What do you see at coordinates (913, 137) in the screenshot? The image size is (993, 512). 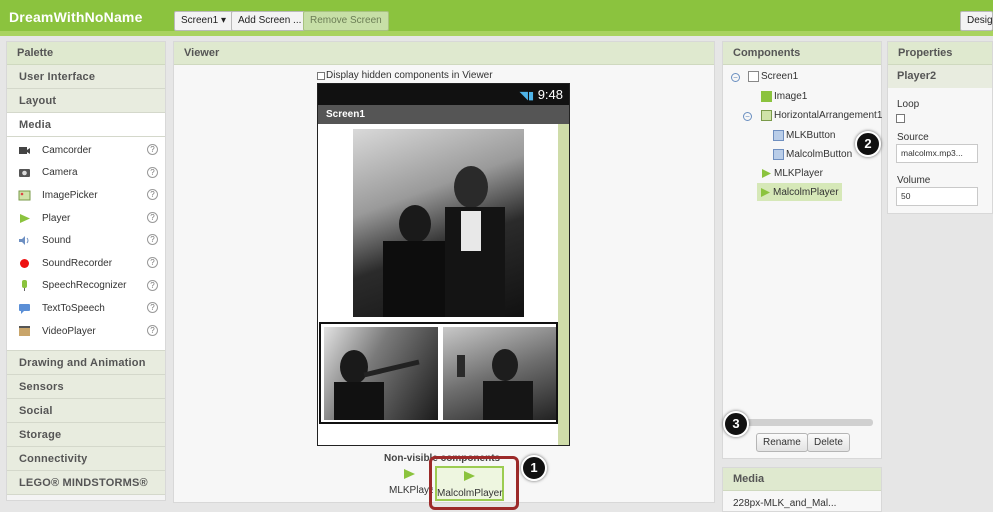 I see `source-label: Source` at bounding box center [913, 137].